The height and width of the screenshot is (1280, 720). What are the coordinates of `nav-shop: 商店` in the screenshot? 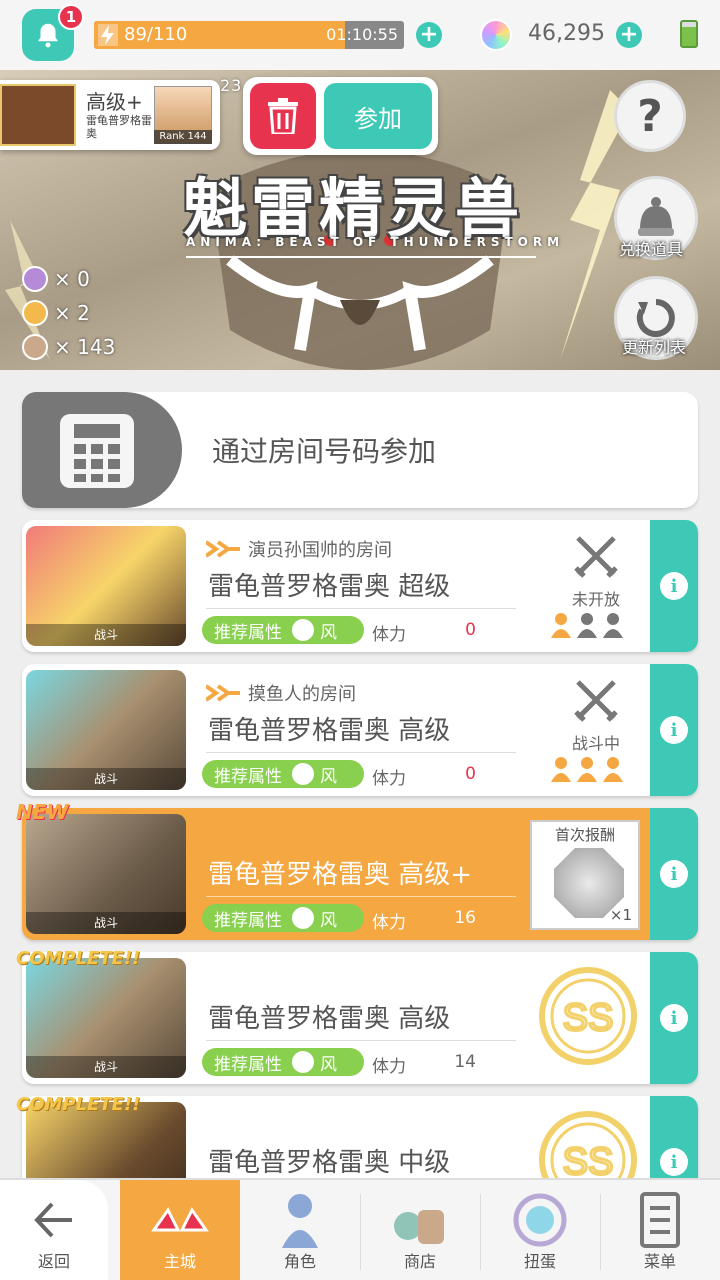 It's located at (420, 1230).